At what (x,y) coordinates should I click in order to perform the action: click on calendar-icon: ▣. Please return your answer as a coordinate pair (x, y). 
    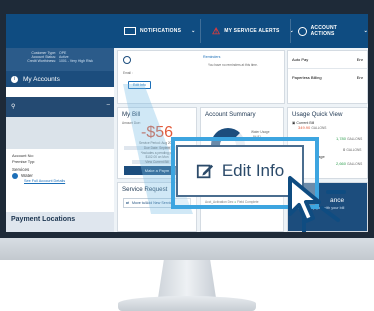
    Looking at the image, I should click on (294, 123).